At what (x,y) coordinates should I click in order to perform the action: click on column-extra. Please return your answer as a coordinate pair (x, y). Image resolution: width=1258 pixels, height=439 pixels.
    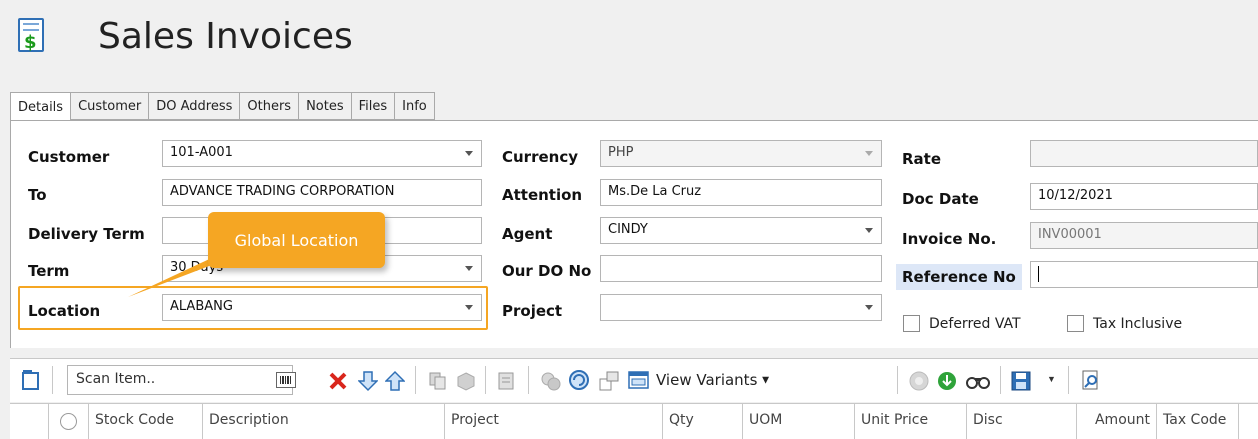
    Looking at the image, I should click on (1248, 421).